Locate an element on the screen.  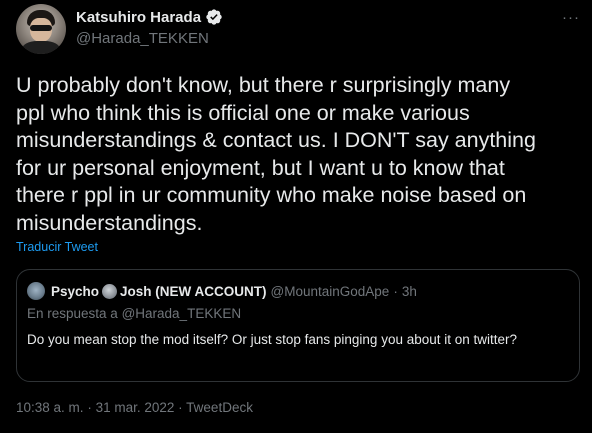
quoted-author-name: Psycho Josh (NEW ACCOUNT) is located at coordinates (159, 291).